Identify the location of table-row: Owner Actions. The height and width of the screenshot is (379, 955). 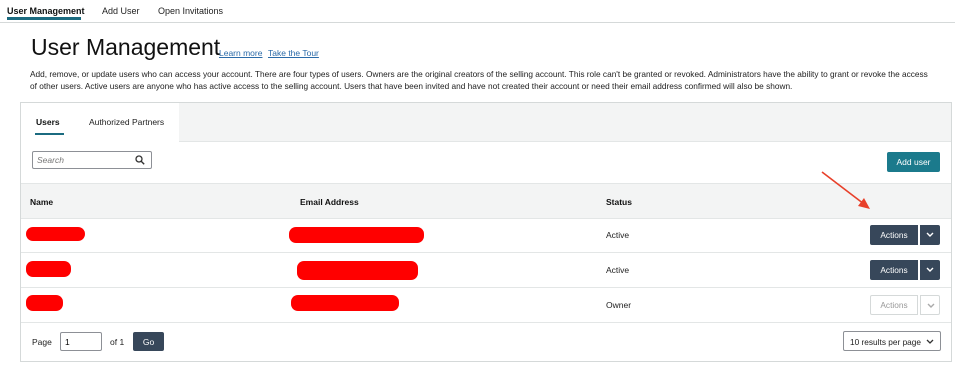
(486, 305).